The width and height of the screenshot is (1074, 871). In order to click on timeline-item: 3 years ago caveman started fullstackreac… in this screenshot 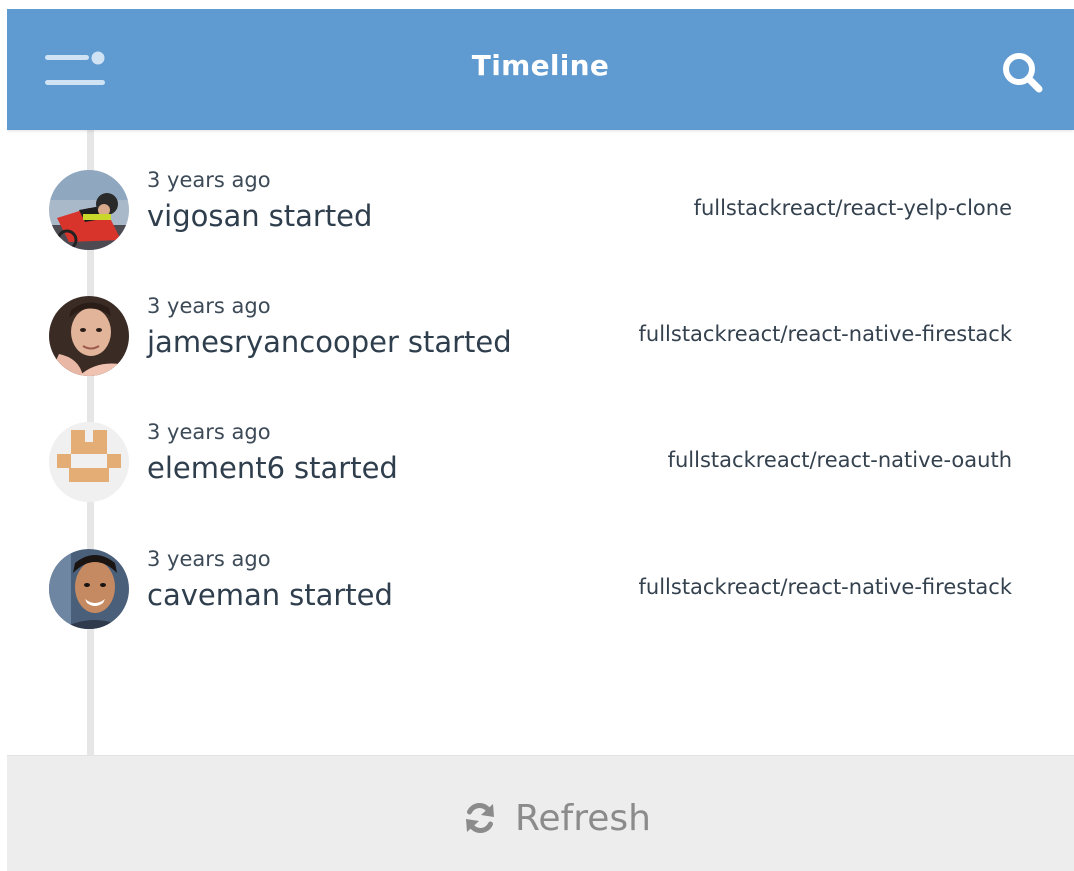, I will do `click(540, 569)`.